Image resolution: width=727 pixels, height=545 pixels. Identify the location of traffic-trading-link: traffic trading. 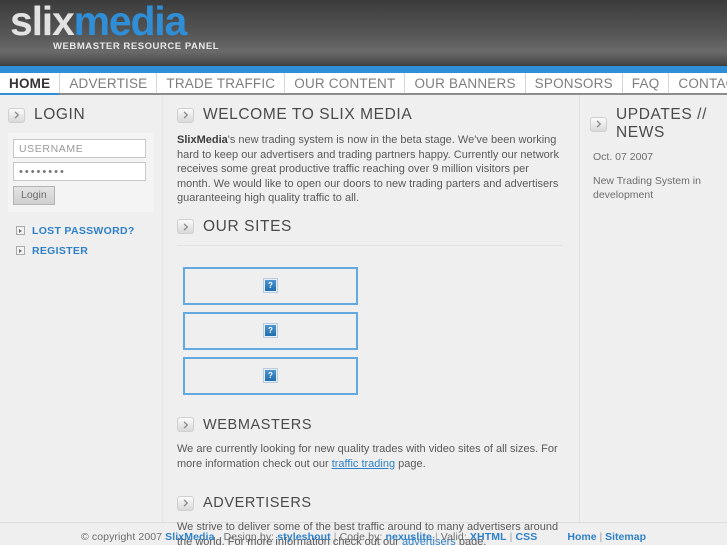
(363, 464).